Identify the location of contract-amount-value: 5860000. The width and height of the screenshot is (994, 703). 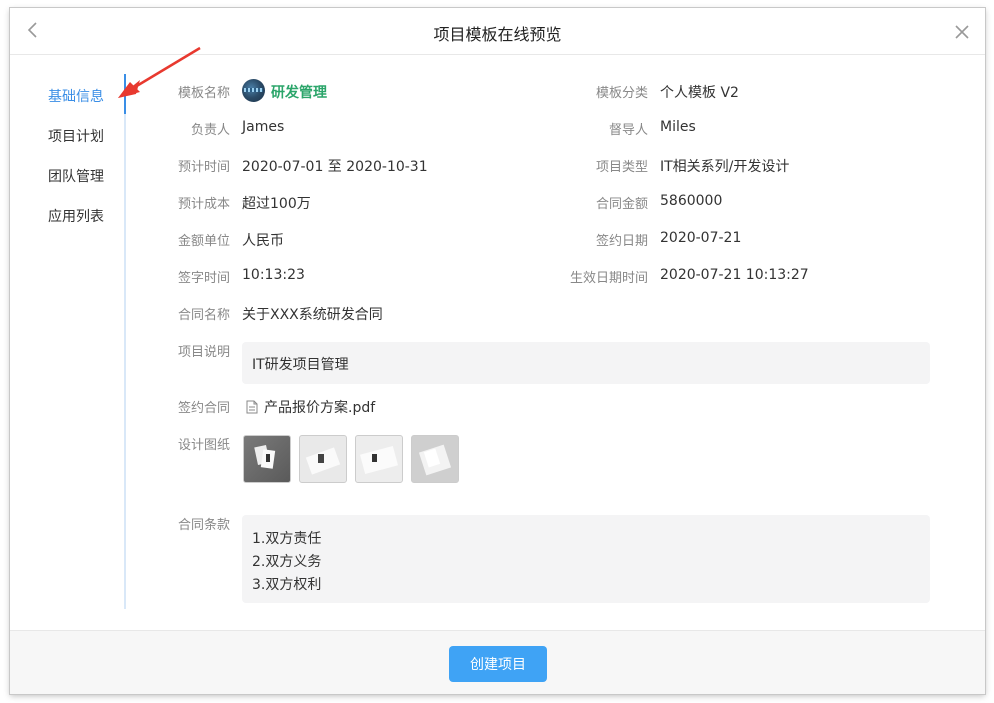
(691, 201).